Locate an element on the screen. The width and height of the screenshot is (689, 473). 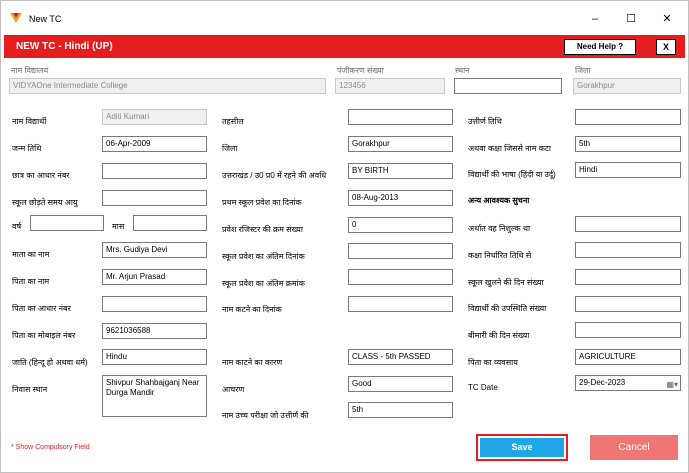
month-field is located at coordinates (170, 223).